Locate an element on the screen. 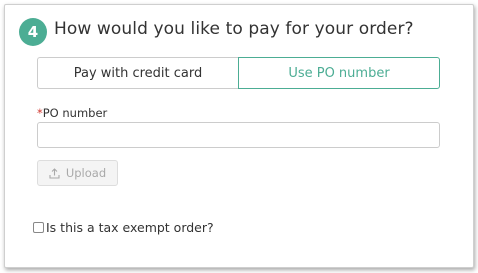 The height and width of the screenshot is (273, 478). tax-exempt-row: Is this a tax exempt order? is located at coordinates (123, 227).